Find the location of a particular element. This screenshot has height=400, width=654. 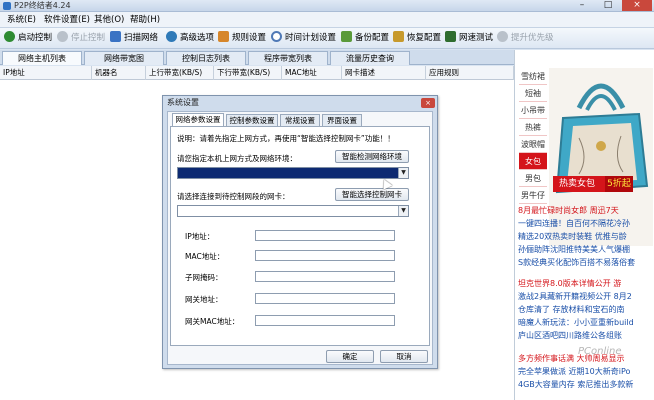

tab-traffic-history: 流量历史查询 is located at coordinates (370, 58).